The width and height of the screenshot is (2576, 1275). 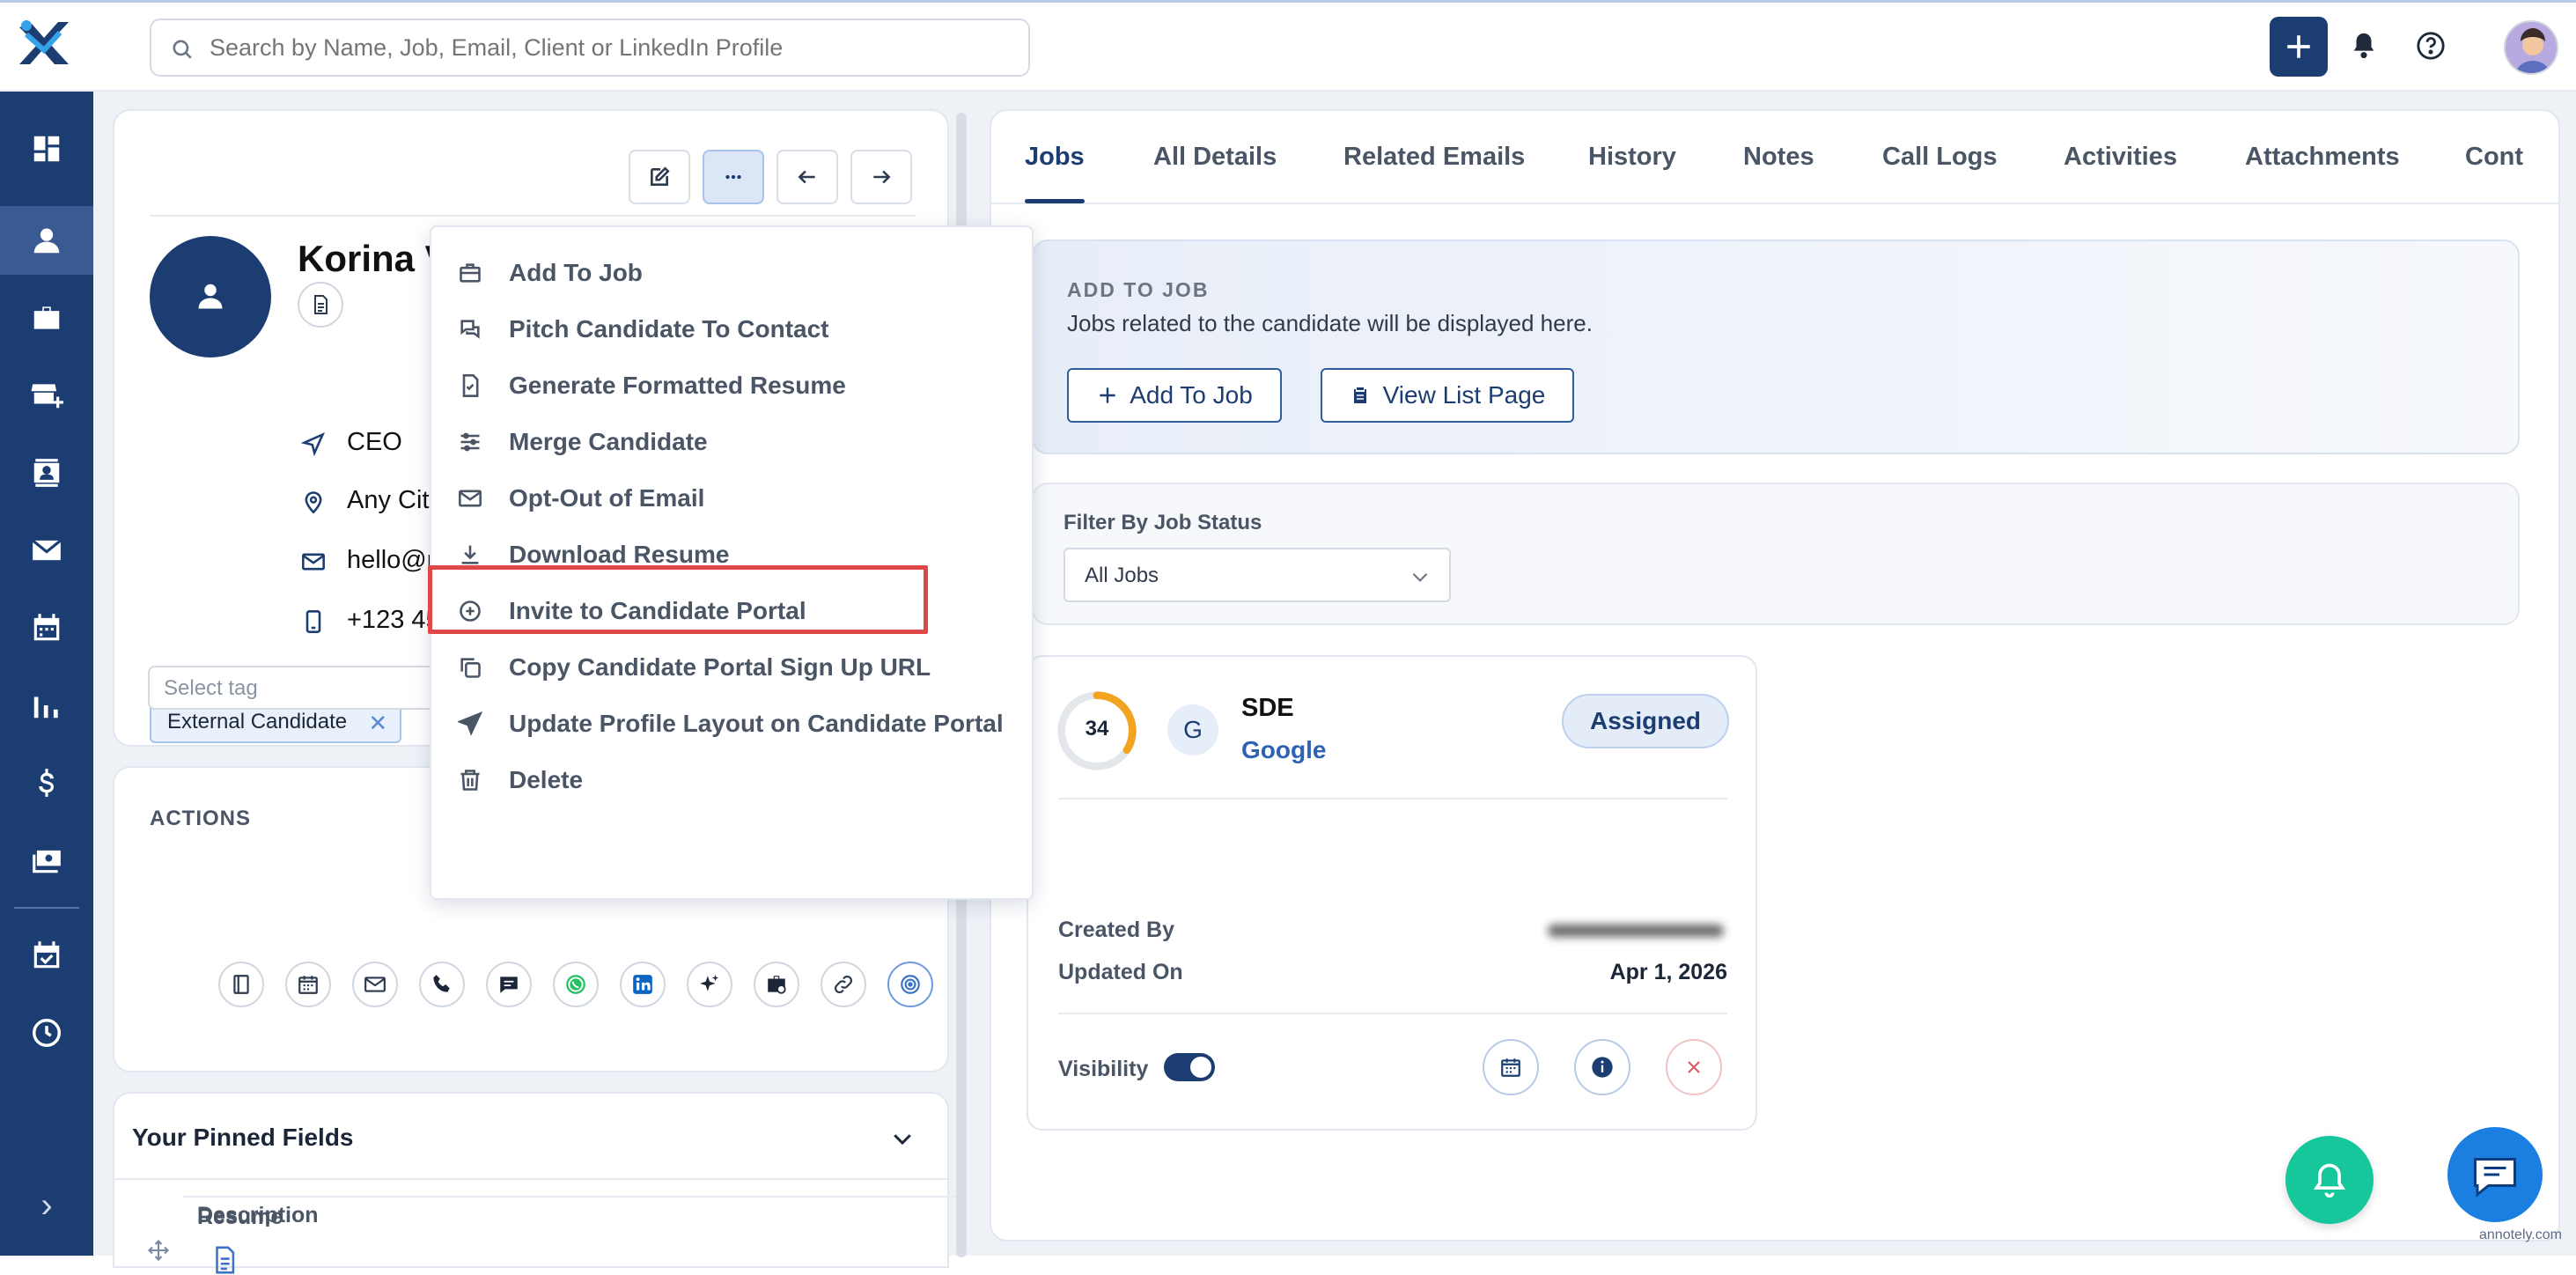 I want to click on job-info-button, so click(x=1602, y=1067).